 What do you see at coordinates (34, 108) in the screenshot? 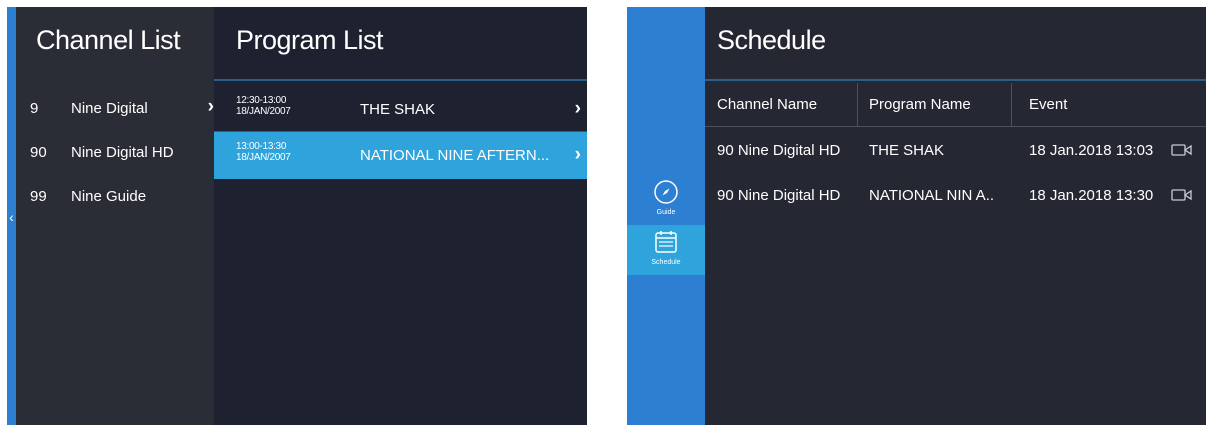
I see `channel-number: 9` at bounding box center [34, 108].